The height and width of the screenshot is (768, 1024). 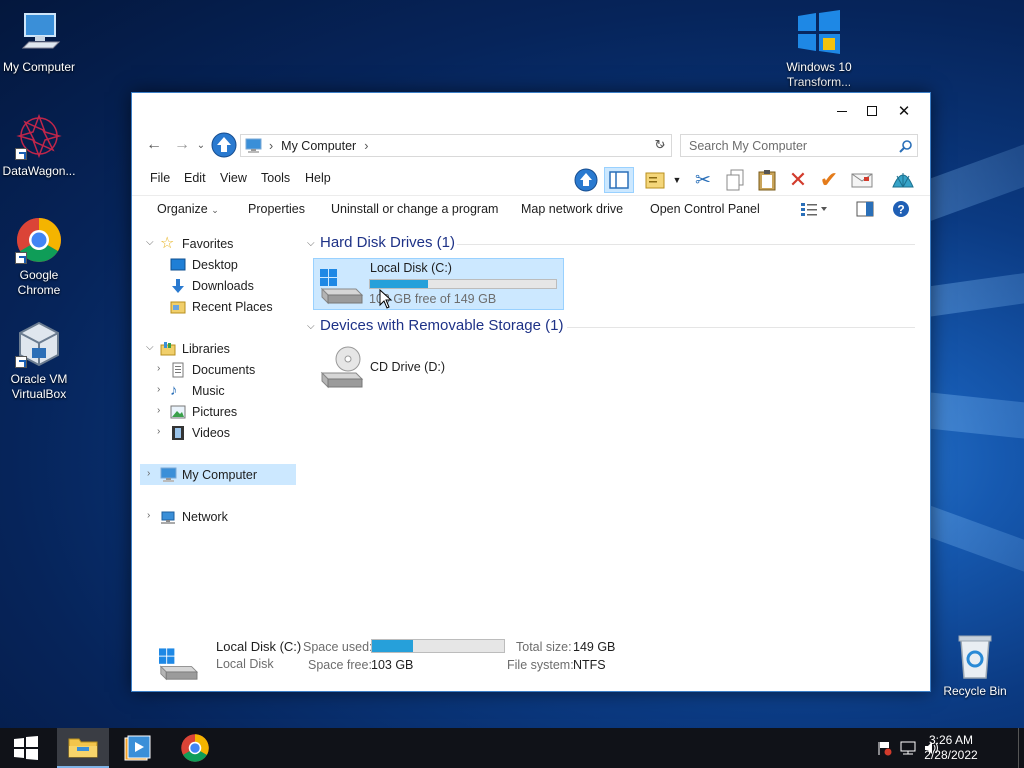 I want to click on drive-c-tile, so click(x=341, y=284).